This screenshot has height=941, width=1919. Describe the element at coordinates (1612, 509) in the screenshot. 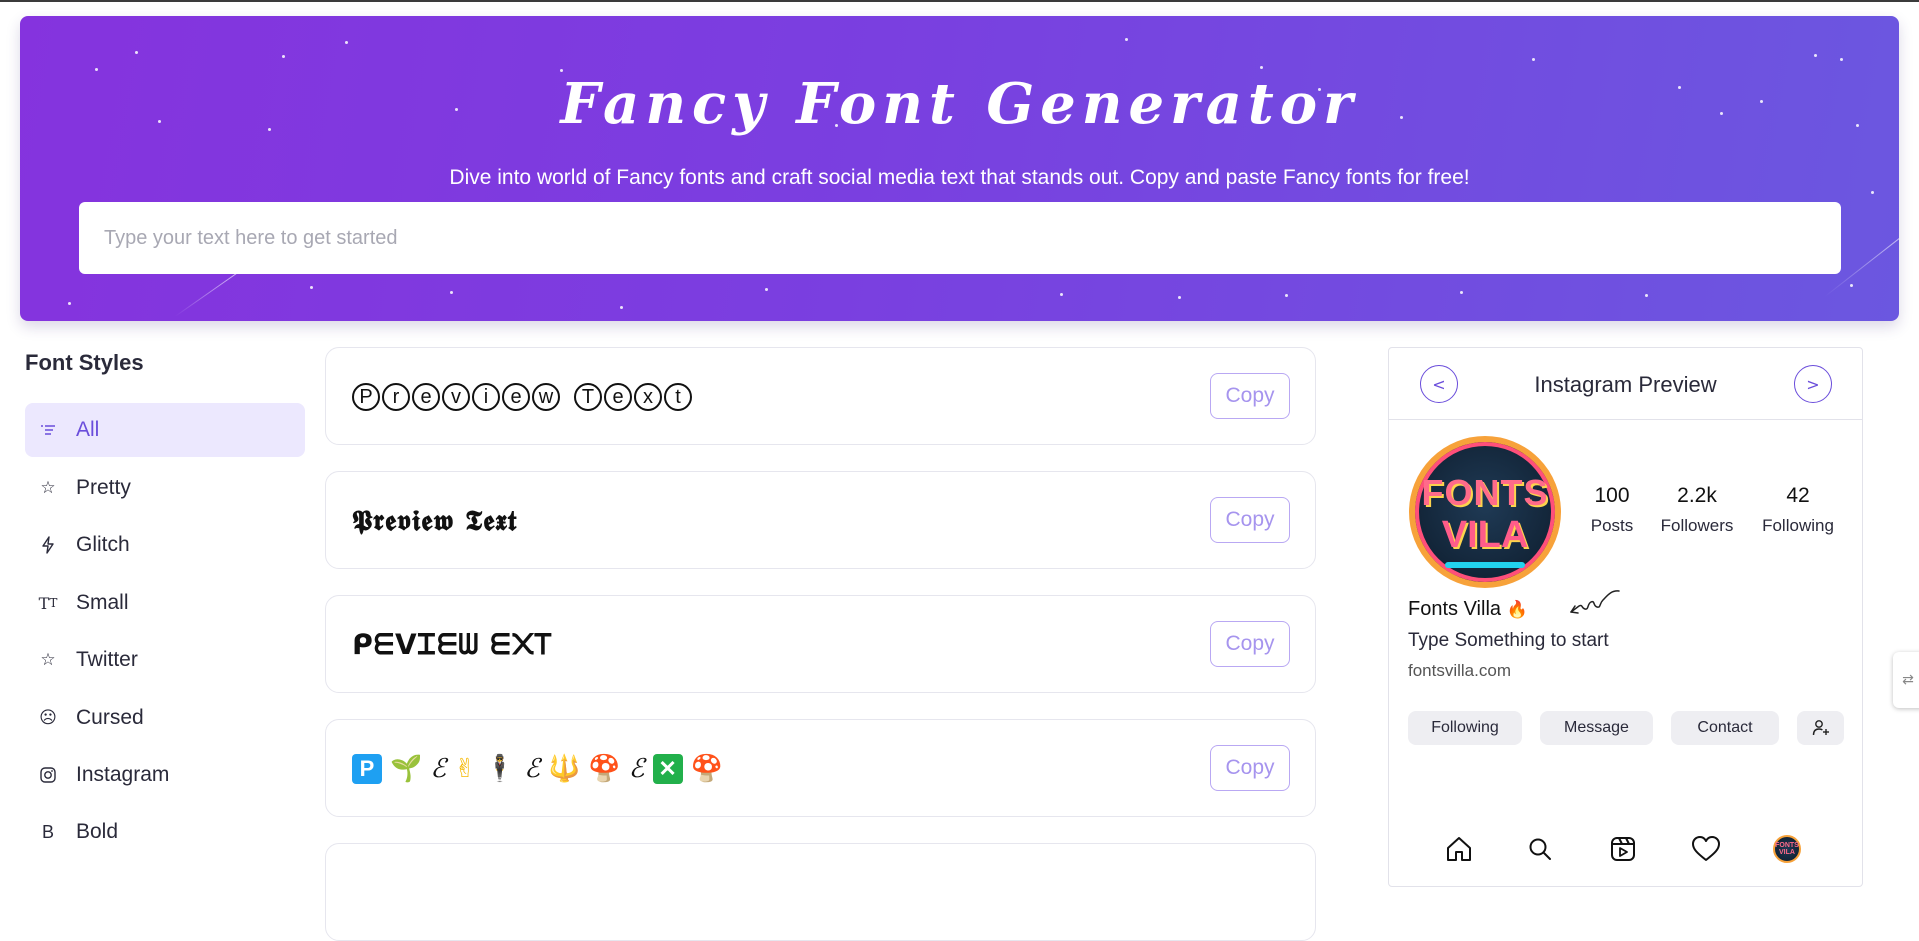

I see `posts-stat: 100 Posts` at that location.